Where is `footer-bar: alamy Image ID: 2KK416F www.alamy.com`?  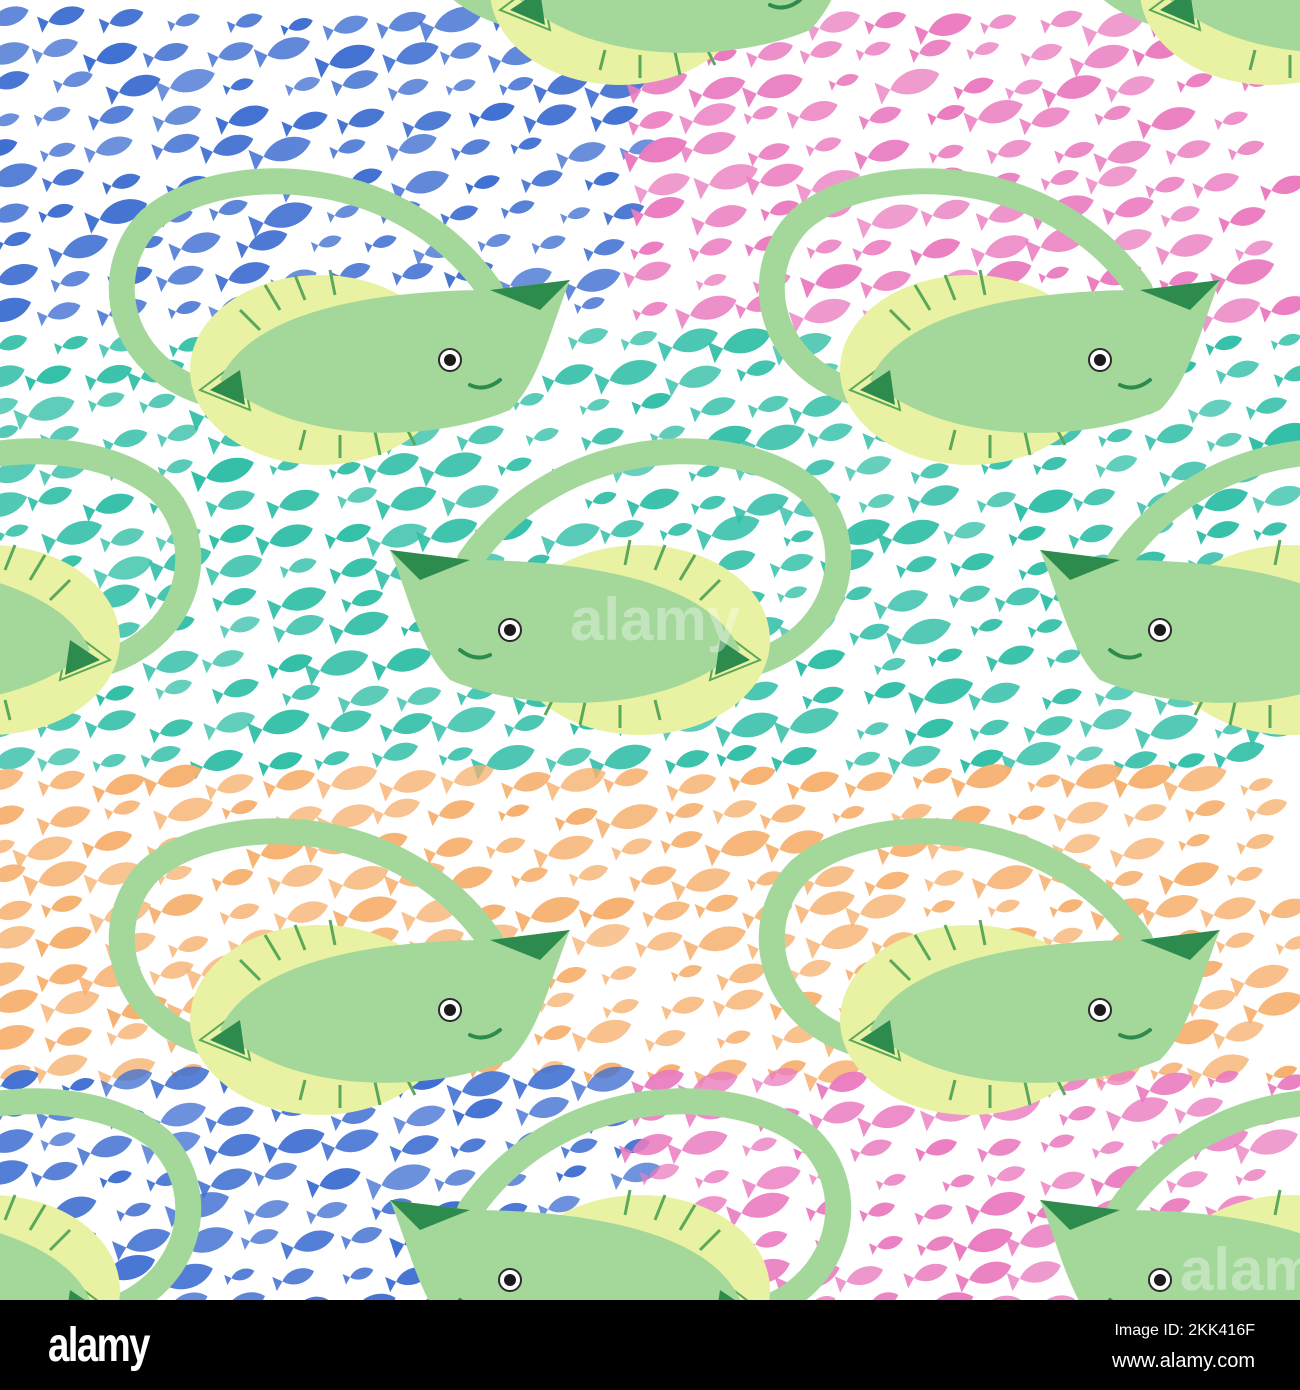
footer-bar: alamy Image ID: 2KK416F www.alamy.com is located at coordinates (650, 1345).